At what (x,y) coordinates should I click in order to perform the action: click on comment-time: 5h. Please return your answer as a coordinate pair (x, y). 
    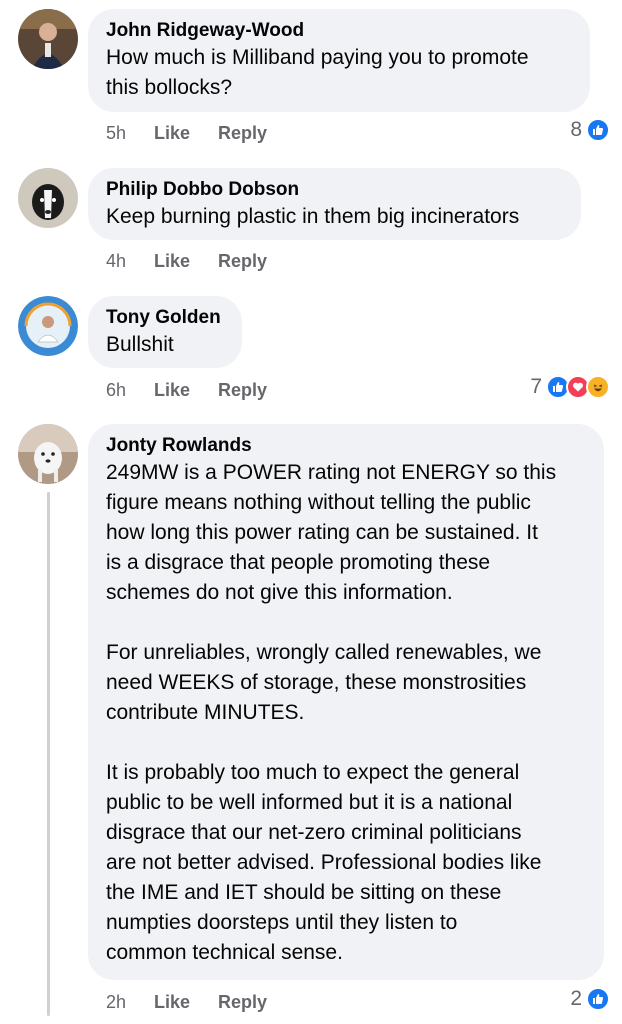
    Looking at the image, I should click on (130, 133).